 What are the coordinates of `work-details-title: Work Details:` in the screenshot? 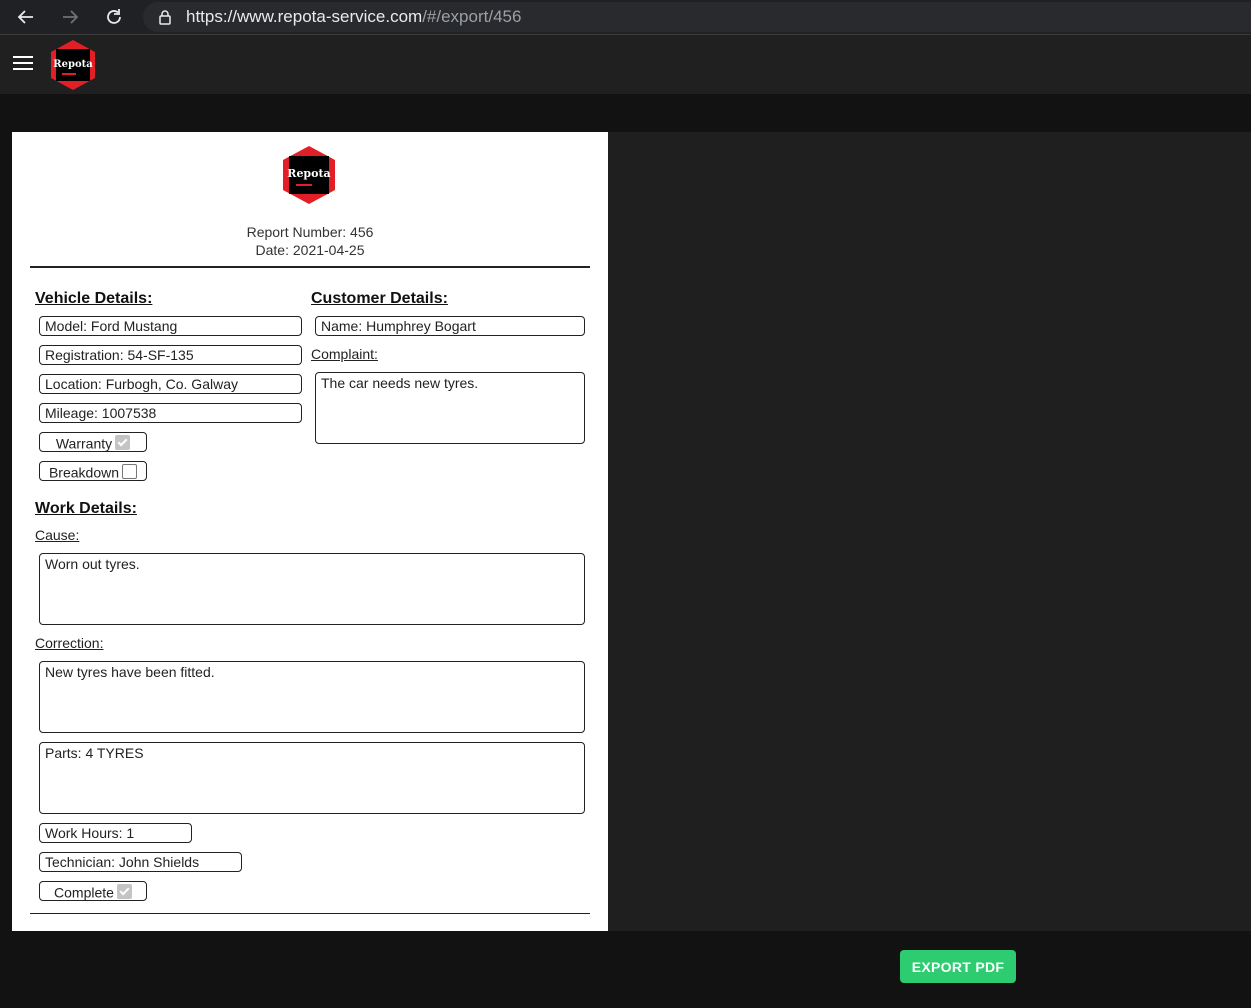 It's located at (86, 508).